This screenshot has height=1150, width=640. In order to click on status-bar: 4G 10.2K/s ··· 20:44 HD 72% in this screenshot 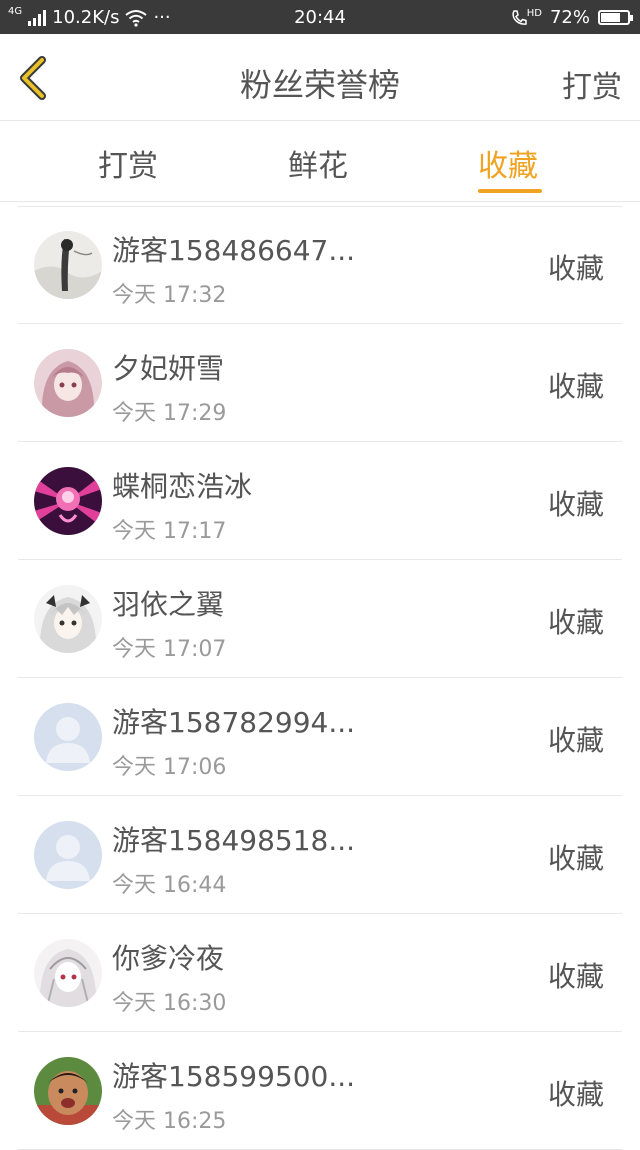, I will do `click(320, 17)`.